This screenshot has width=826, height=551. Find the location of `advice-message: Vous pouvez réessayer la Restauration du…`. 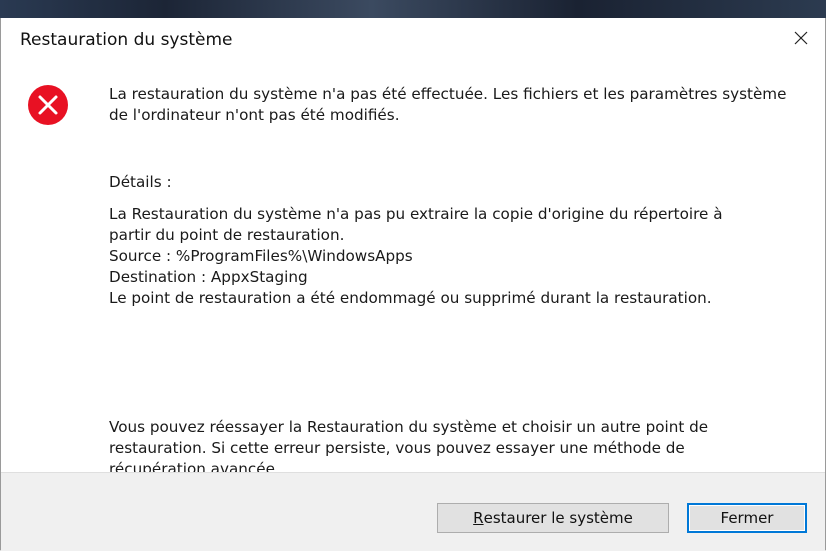

advice-message: Vous pouvez réessayer la Restauration du… is located at coordinates (409, 448).